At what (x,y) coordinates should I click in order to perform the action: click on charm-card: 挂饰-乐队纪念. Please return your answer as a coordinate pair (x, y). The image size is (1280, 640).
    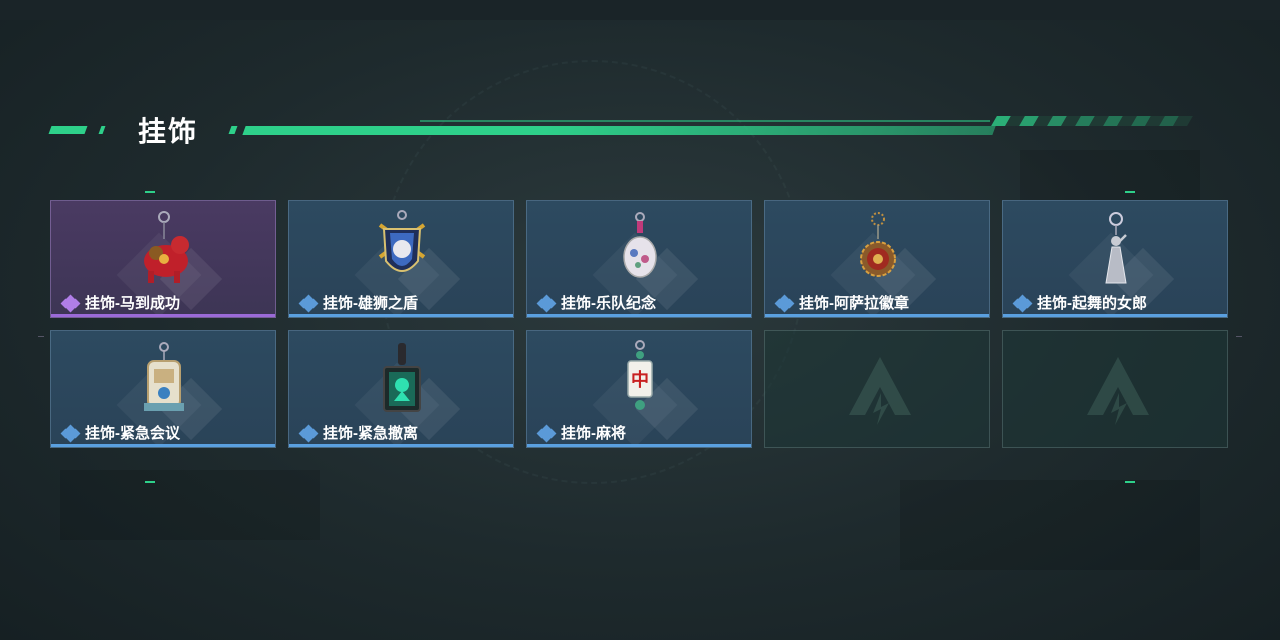
    Looking at the image, I should click on (639, 259).